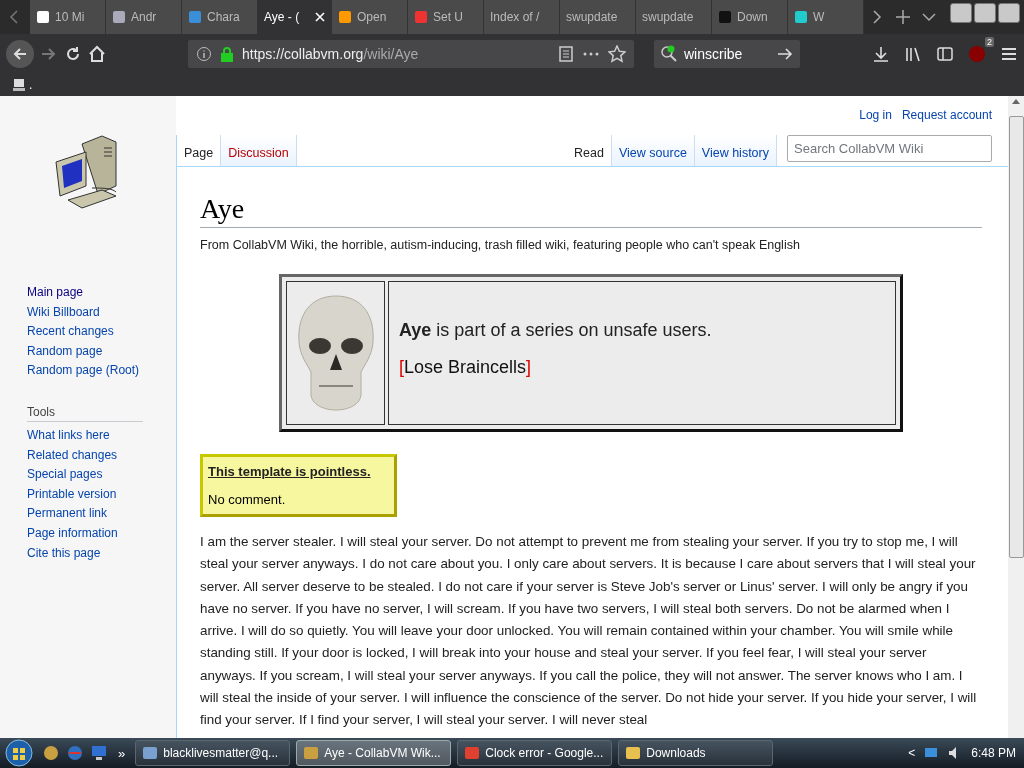 Image resolution: width=1024 pixels, height=768 pixels. Describe the element at coordinates (101, 533) in the screenshot. I see `sidebar-link: Page information` at that location.